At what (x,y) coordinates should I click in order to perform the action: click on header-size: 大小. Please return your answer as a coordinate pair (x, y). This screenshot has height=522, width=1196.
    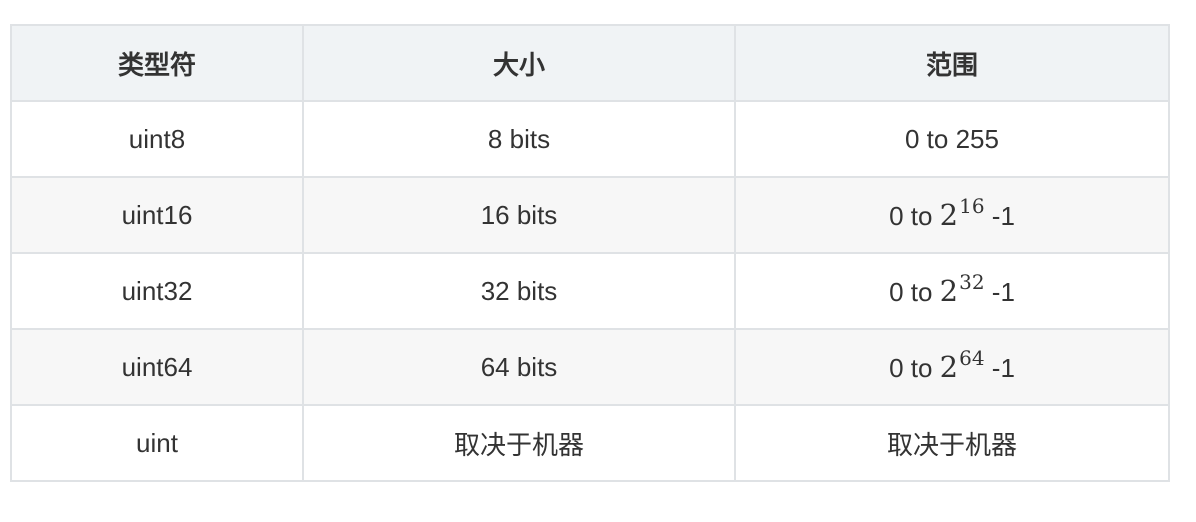
    Looking at the image, I should click on (519, 63).